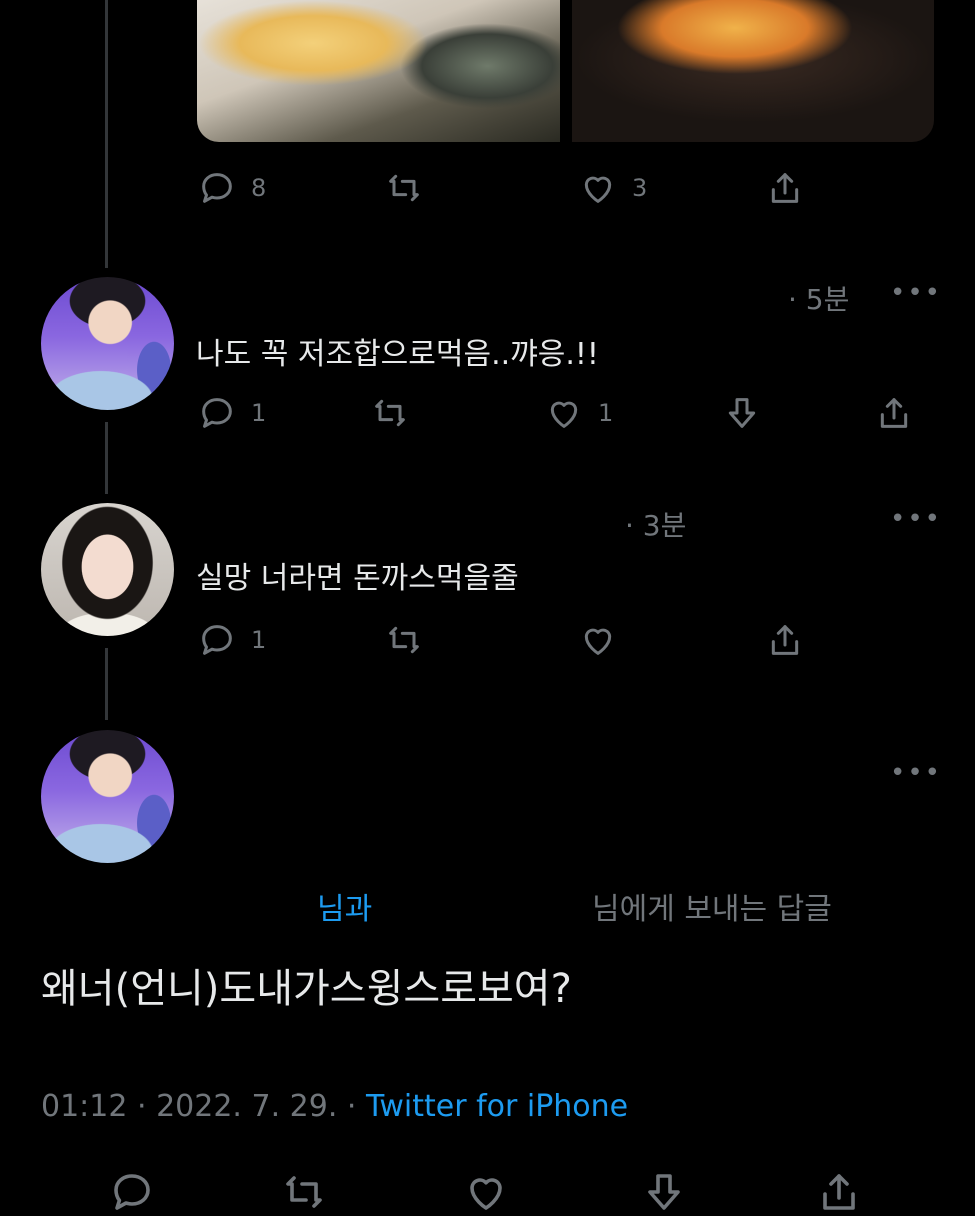  What do you see at coordinates (344, 906) in the screenshot?
I see `reply-to-mention: 님과` at bounding box center [344, 906].